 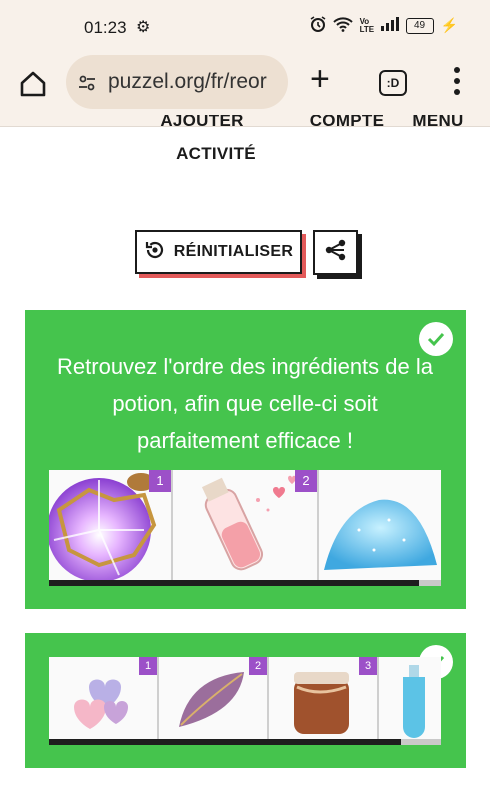 What do you see at coordinates (197, 82) in the screenshot?
I see `url-text: puzzel.org/fr/reor` at bounding box center [197, 82].